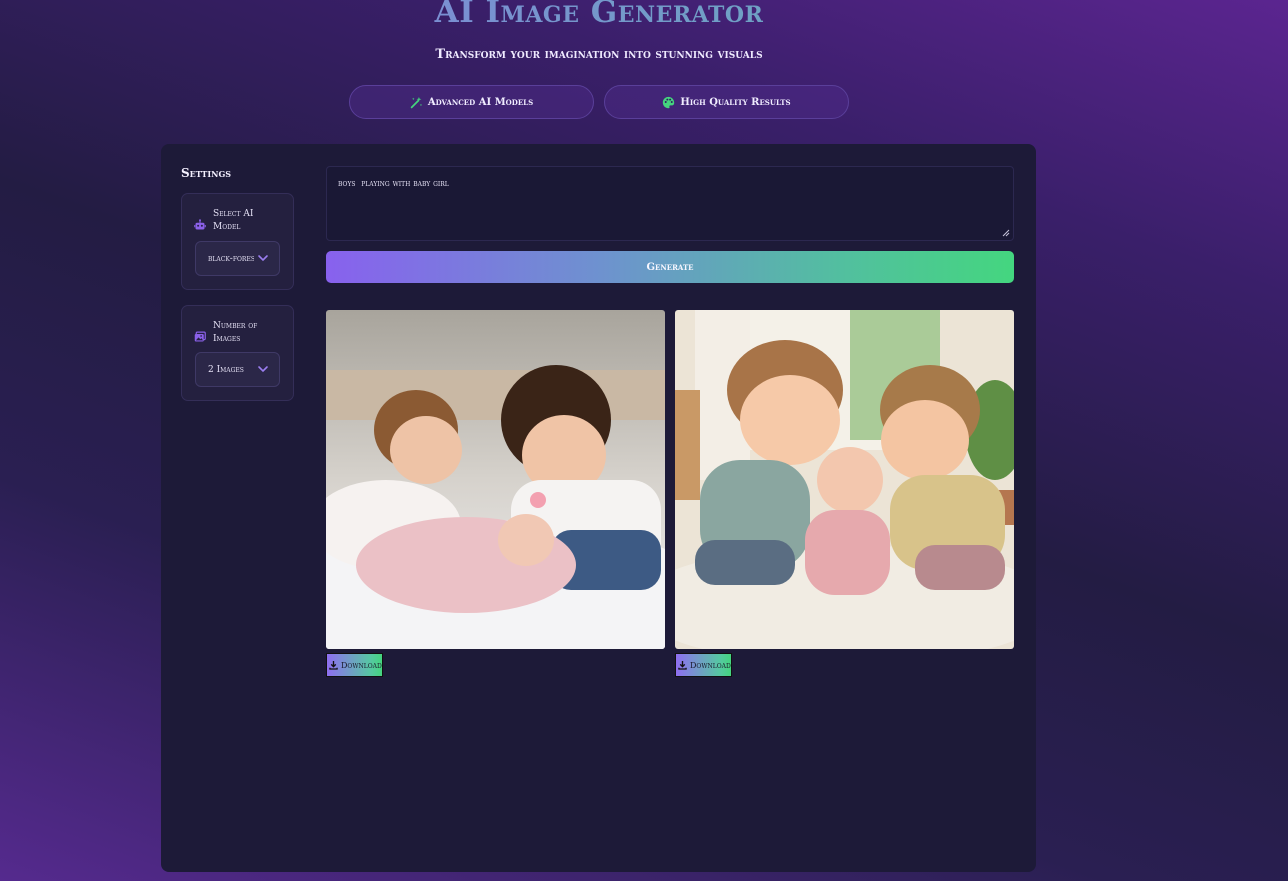 The width and height of the screenshot is (1288, 881). What do you see at coordinates (231, 258) in the screenshot?
I see `model-select-value: black-forest-labs/FLUX` at bounding box center [231, 258].